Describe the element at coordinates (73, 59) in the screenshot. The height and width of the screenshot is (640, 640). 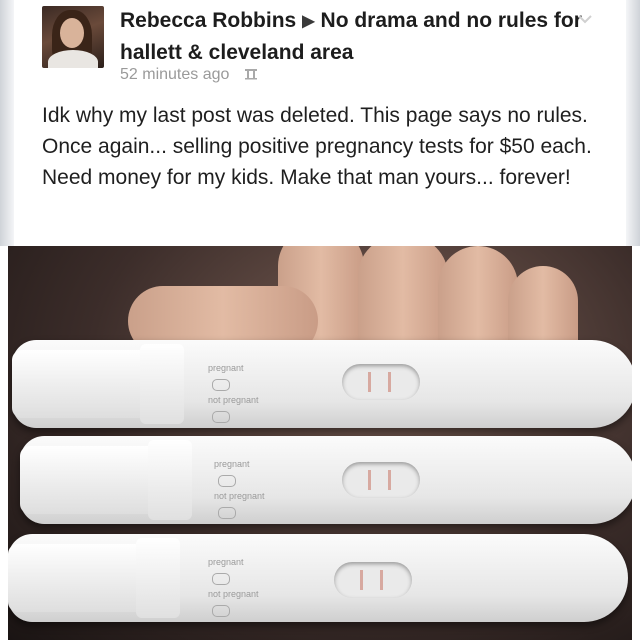
I see `avatar-shoulder` at that location.